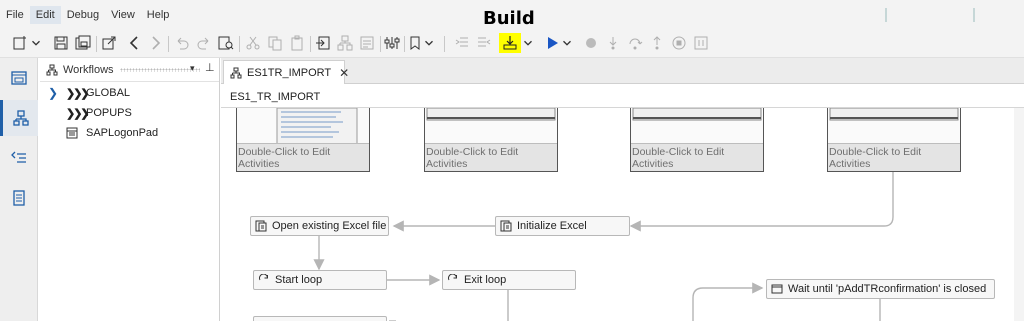 This screenshot has height=321, width=1024. What do you see at coordinates (367, 43) in the screenshot?
I see `form-icon` at bounding box center [367, 43].